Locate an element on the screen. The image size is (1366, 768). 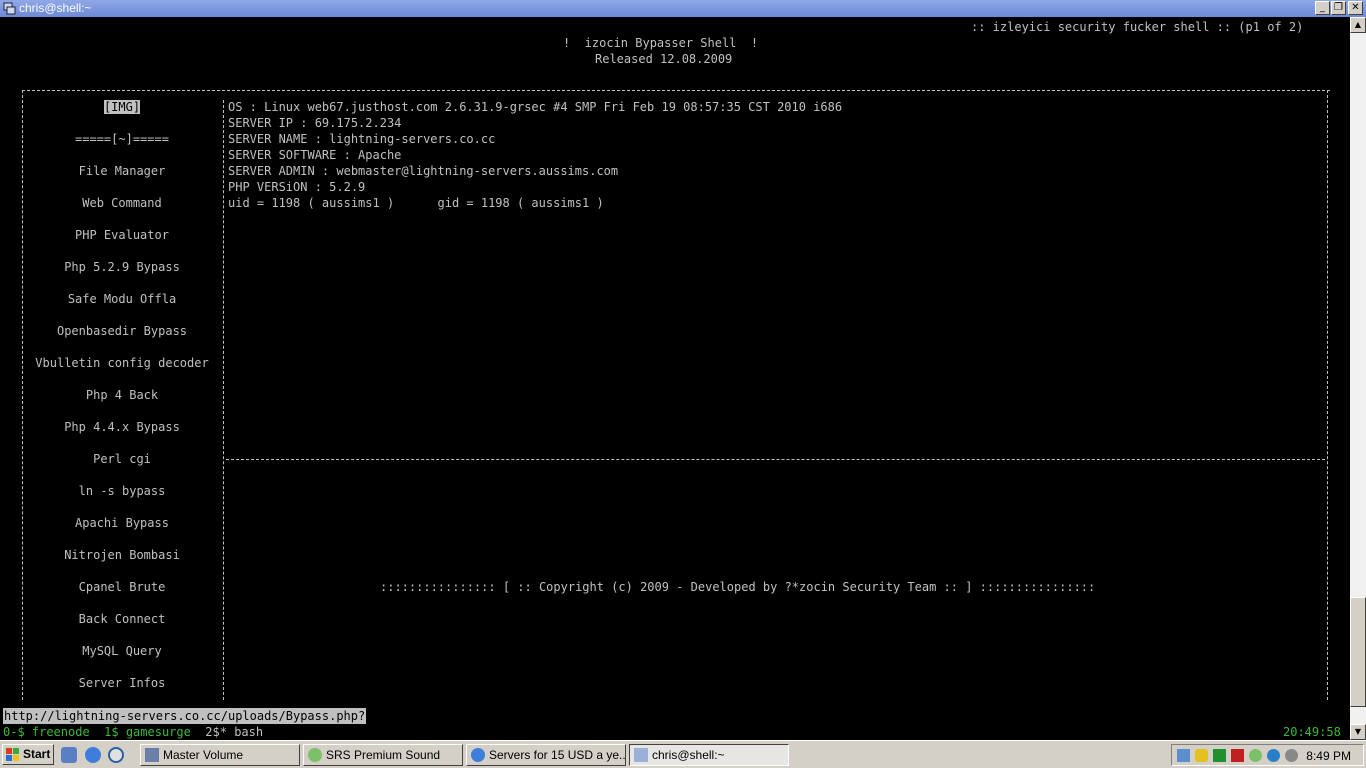
security-shield-icon is located at coordinates (1201, 755).